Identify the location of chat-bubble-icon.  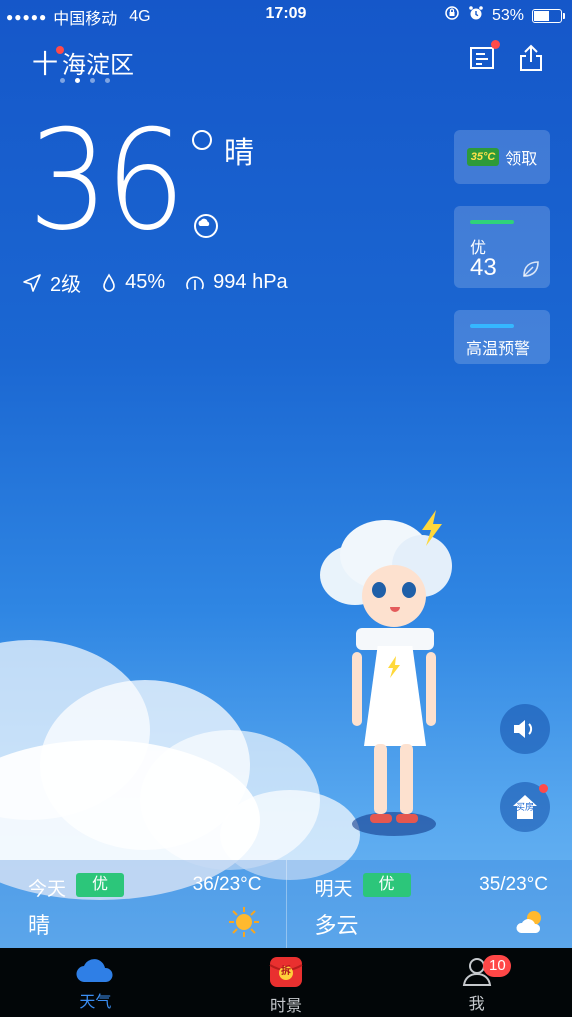
(206, 226).